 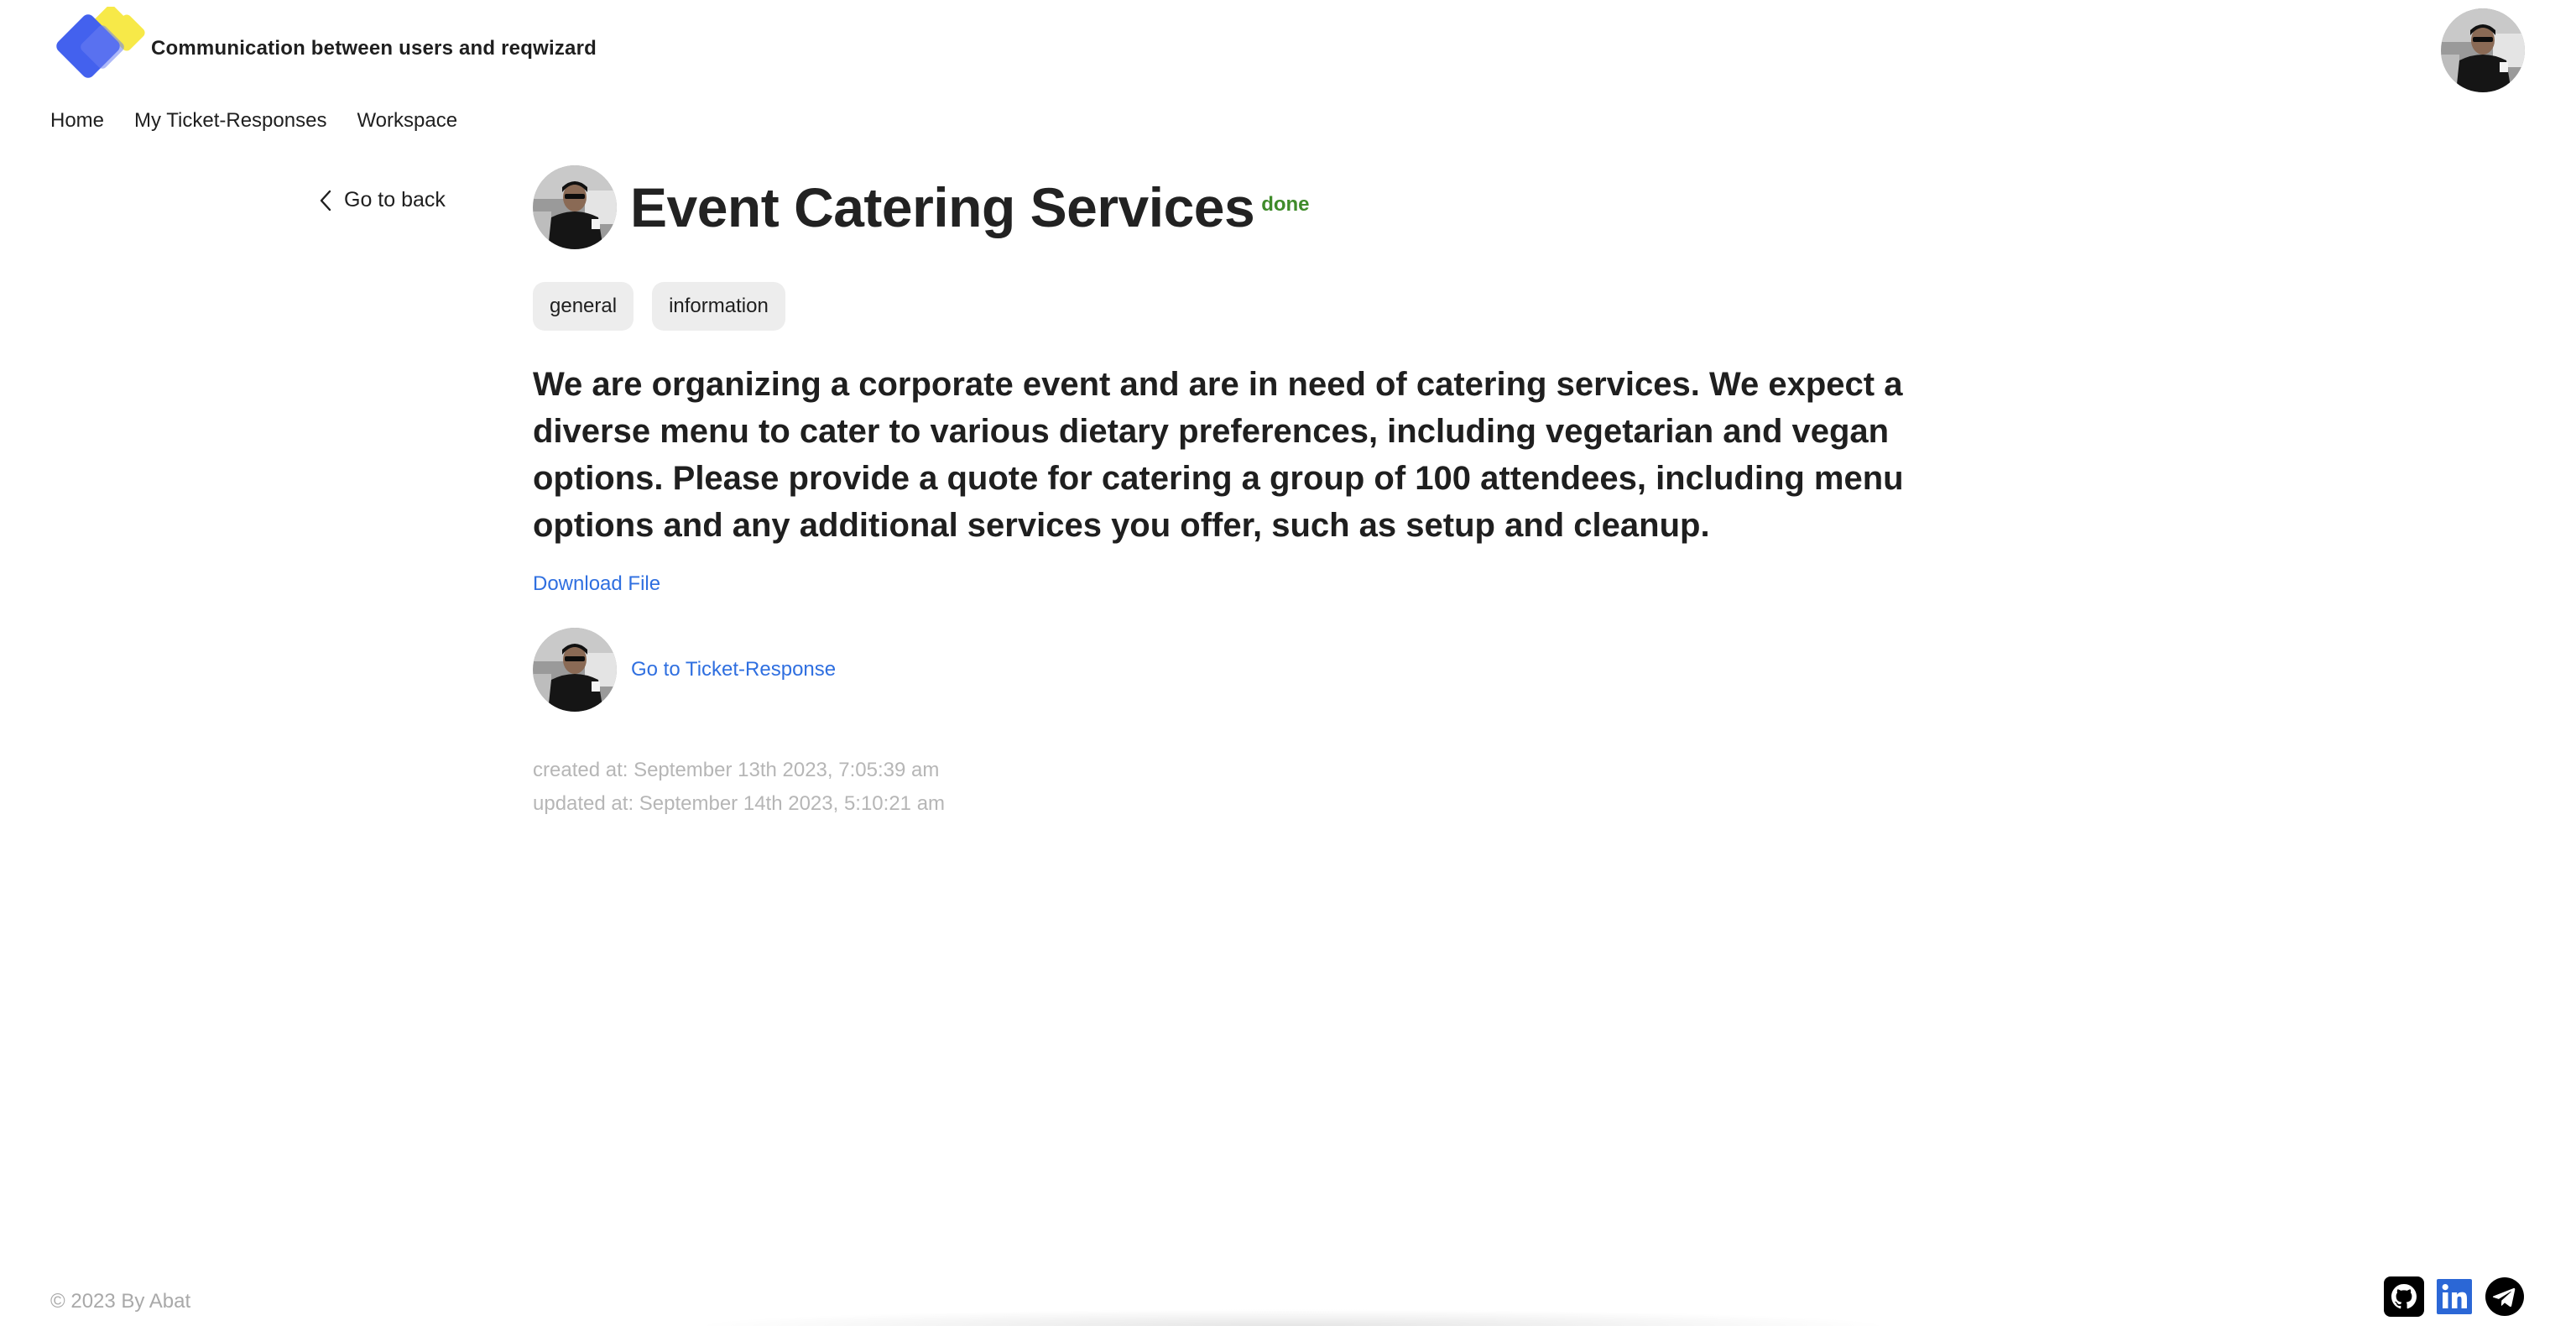 I want to click on nav-item-my-ticket-responses: My Ticket-Responses, so click(x=230, y=121).